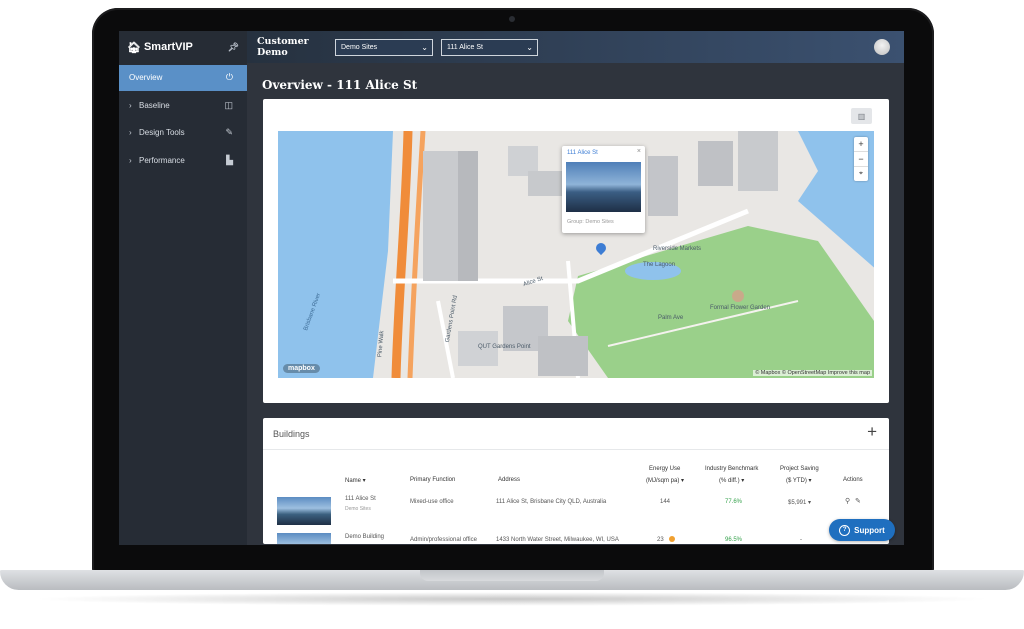 This screenshot has height=629, width=1024. I want to click on column-header-address: Address, so click(509, 480).